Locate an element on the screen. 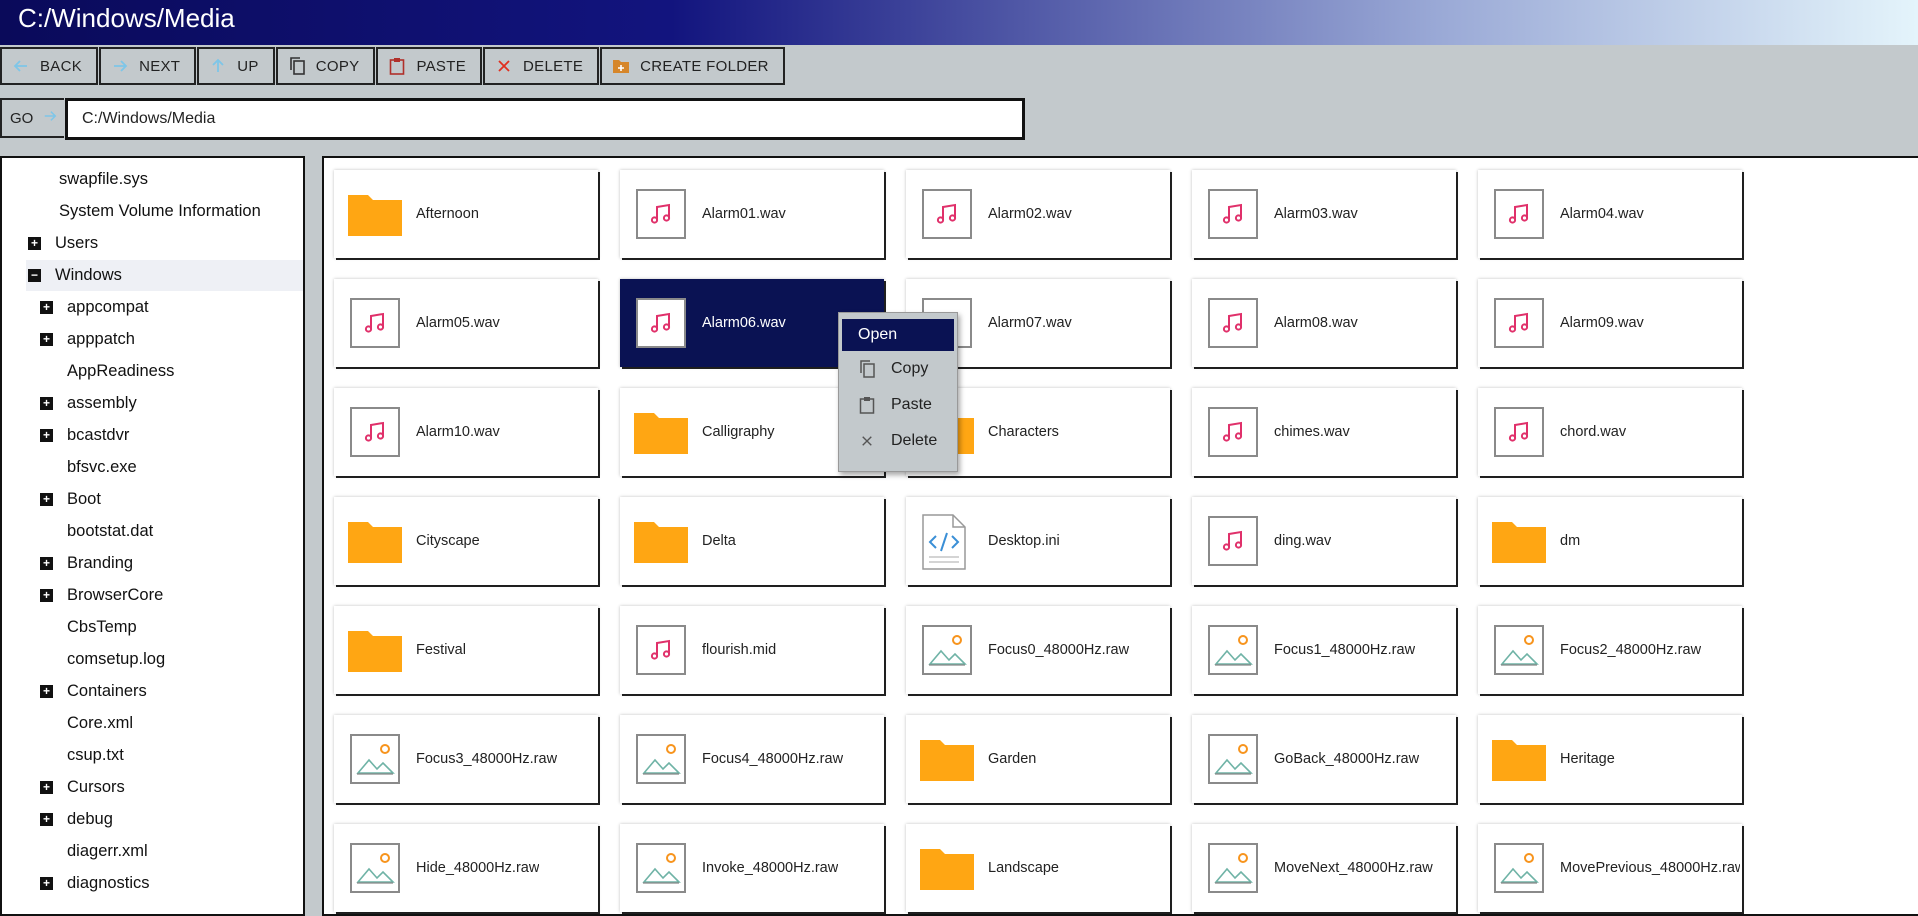 The image size is (1918, 916). tree-item: + BrowserCore is located at coordinates (164, 595).